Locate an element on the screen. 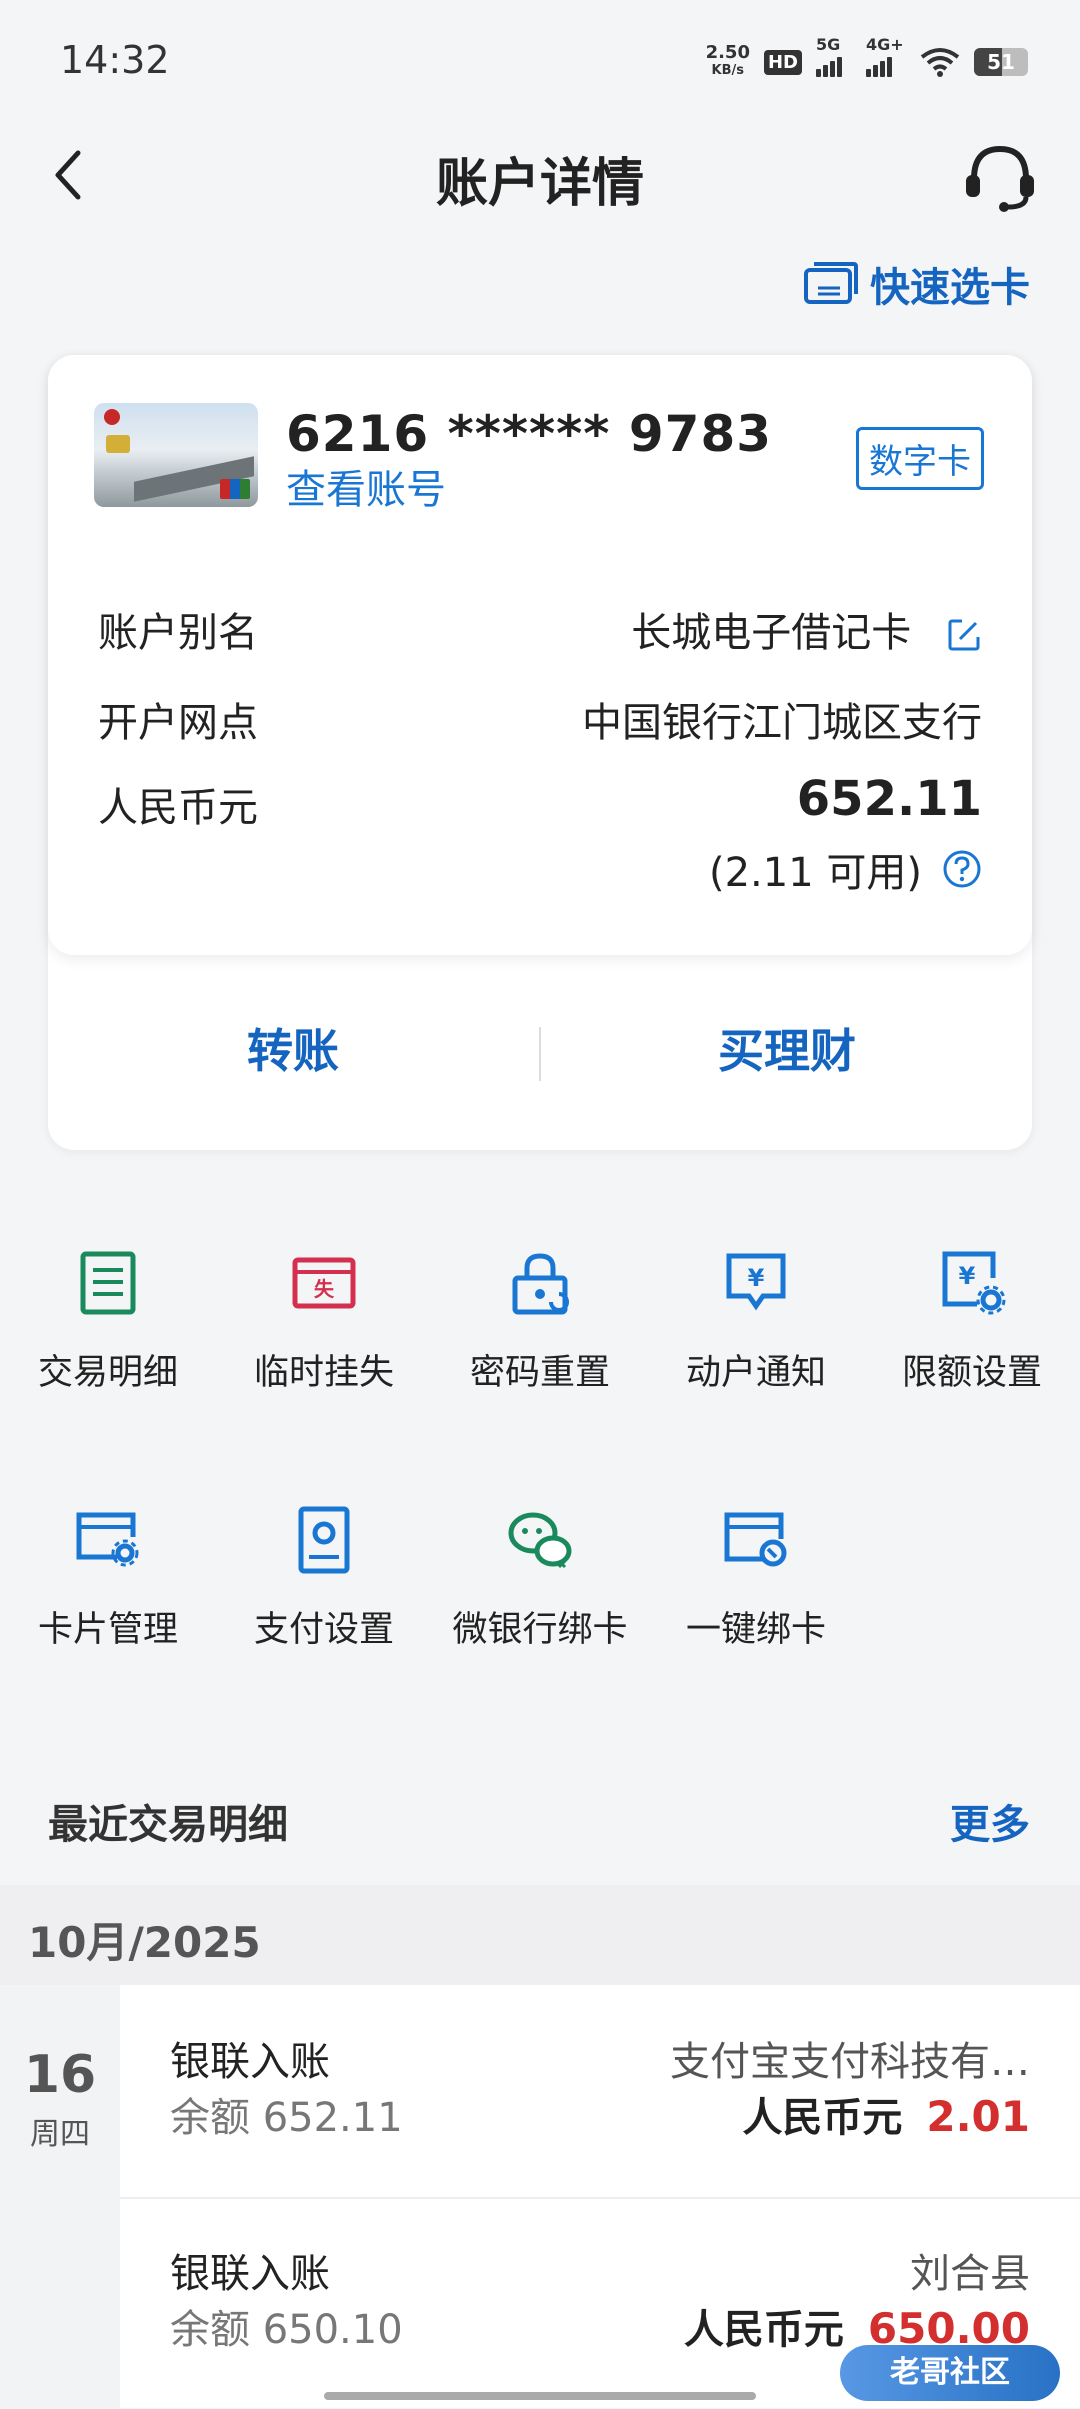  card-number: 6216 ****** 9783 is located at coordinates (529, 434).